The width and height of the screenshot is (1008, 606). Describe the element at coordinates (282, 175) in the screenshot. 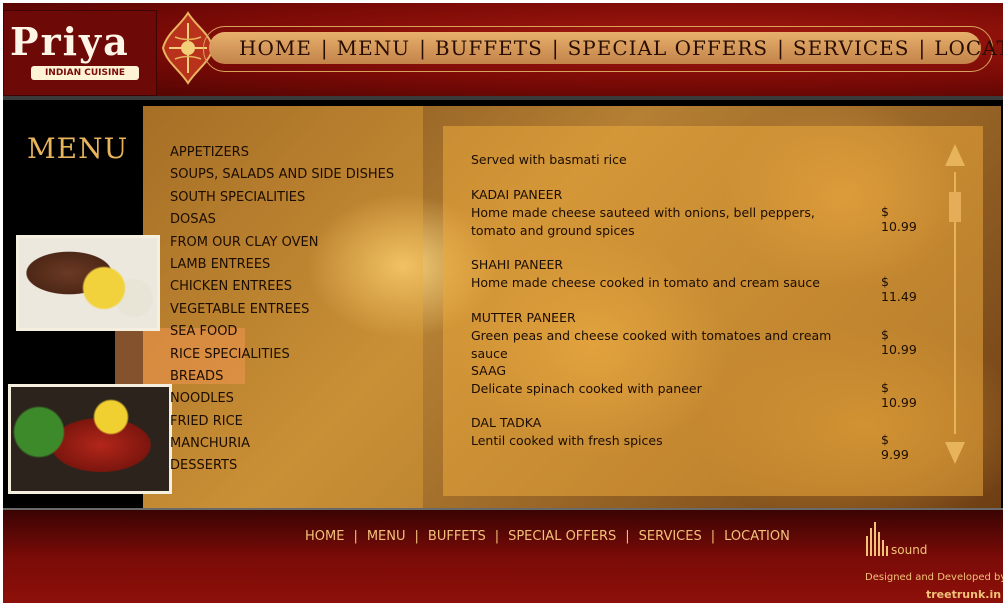

I see `category-item-soups-salads: SOUPS, SALADS AND SIDE DISHES` at that location.